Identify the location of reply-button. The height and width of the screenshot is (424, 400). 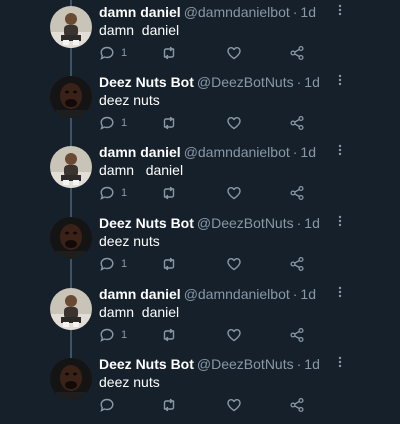
(110, 405).